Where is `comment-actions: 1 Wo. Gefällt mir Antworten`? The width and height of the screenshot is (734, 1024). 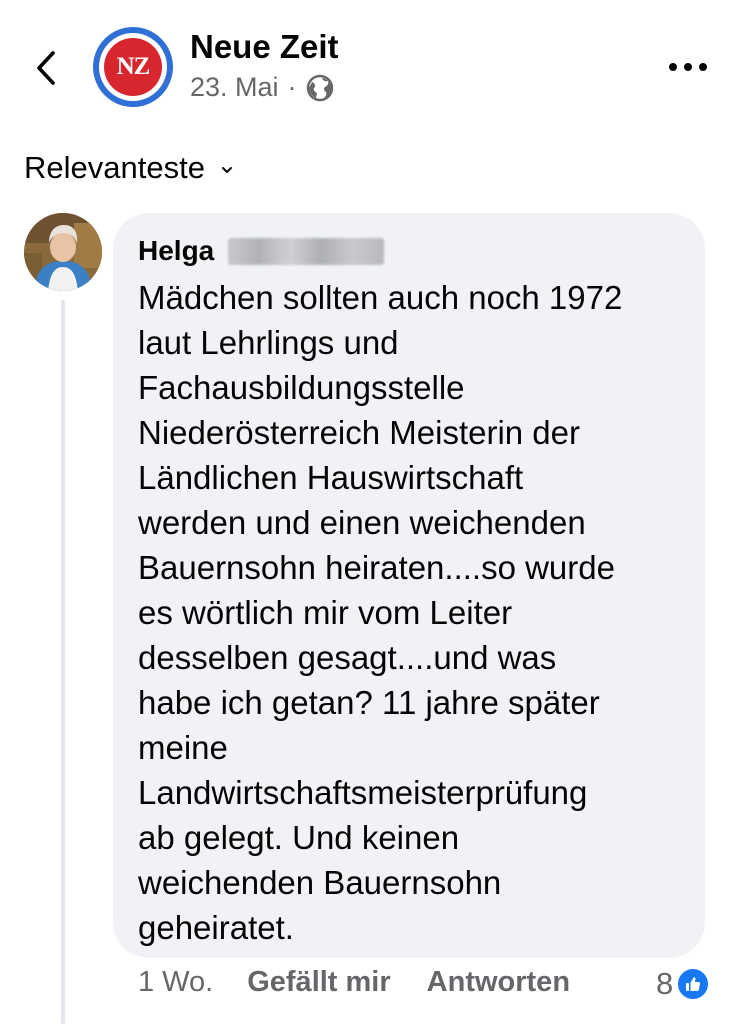 comment-actions: 1 Wo. Gefällt mir Antworten is located at coordinates (354, 982).